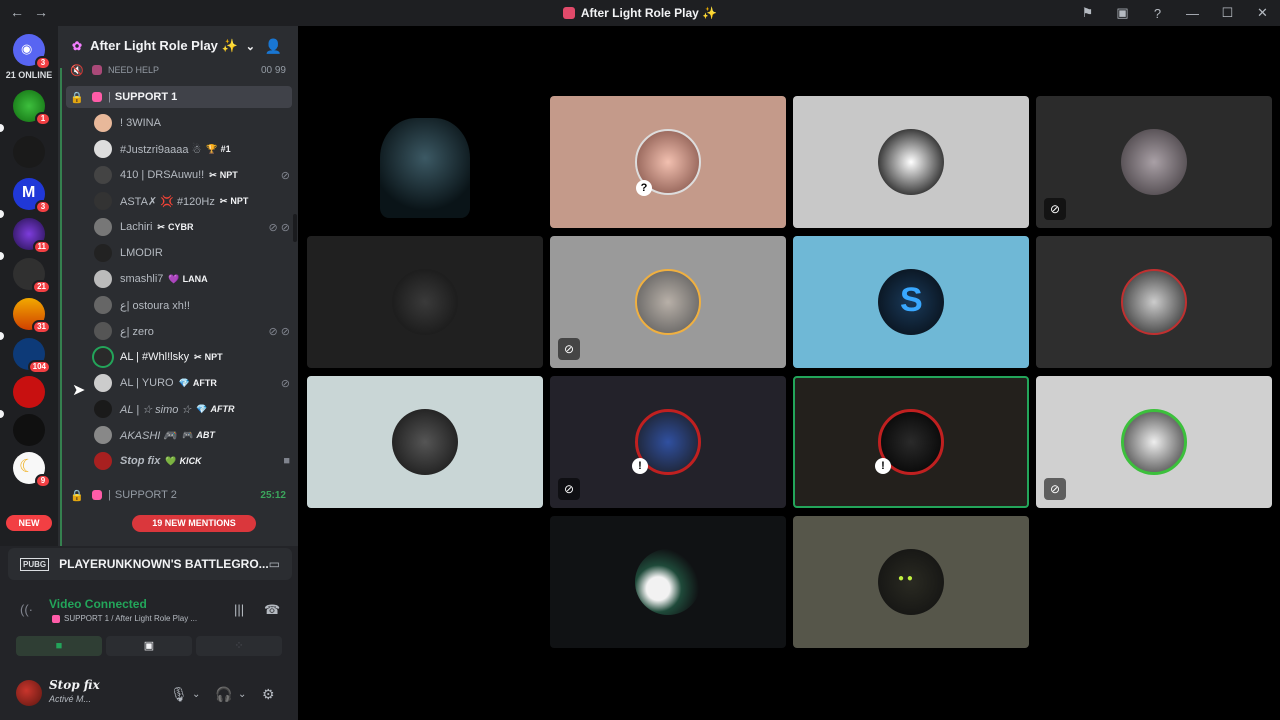  I want to click on scrollbar-thumb, so click(295, 228).